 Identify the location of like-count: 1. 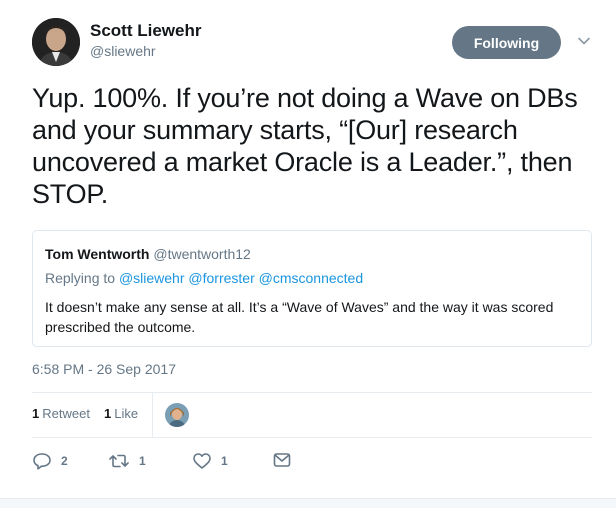
(224, 461).